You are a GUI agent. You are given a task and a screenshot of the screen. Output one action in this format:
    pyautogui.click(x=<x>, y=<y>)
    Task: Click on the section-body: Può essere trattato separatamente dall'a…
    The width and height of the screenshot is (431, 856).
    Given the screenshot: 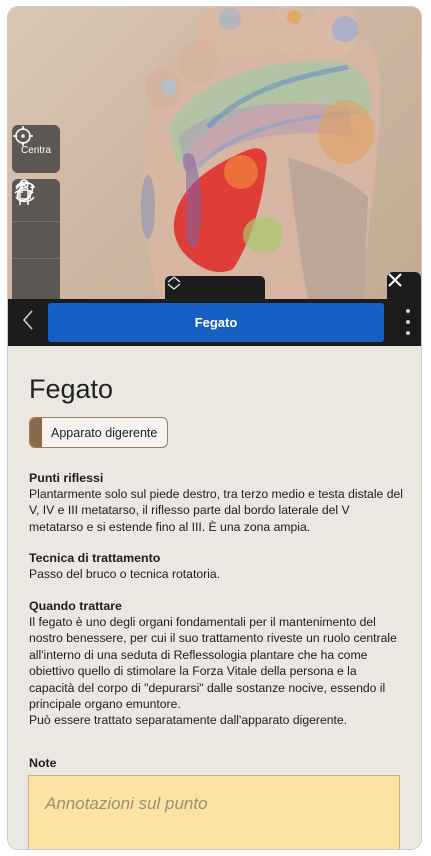 What is the action you would take?
    pyautogui.click(x=188, y=720)
    